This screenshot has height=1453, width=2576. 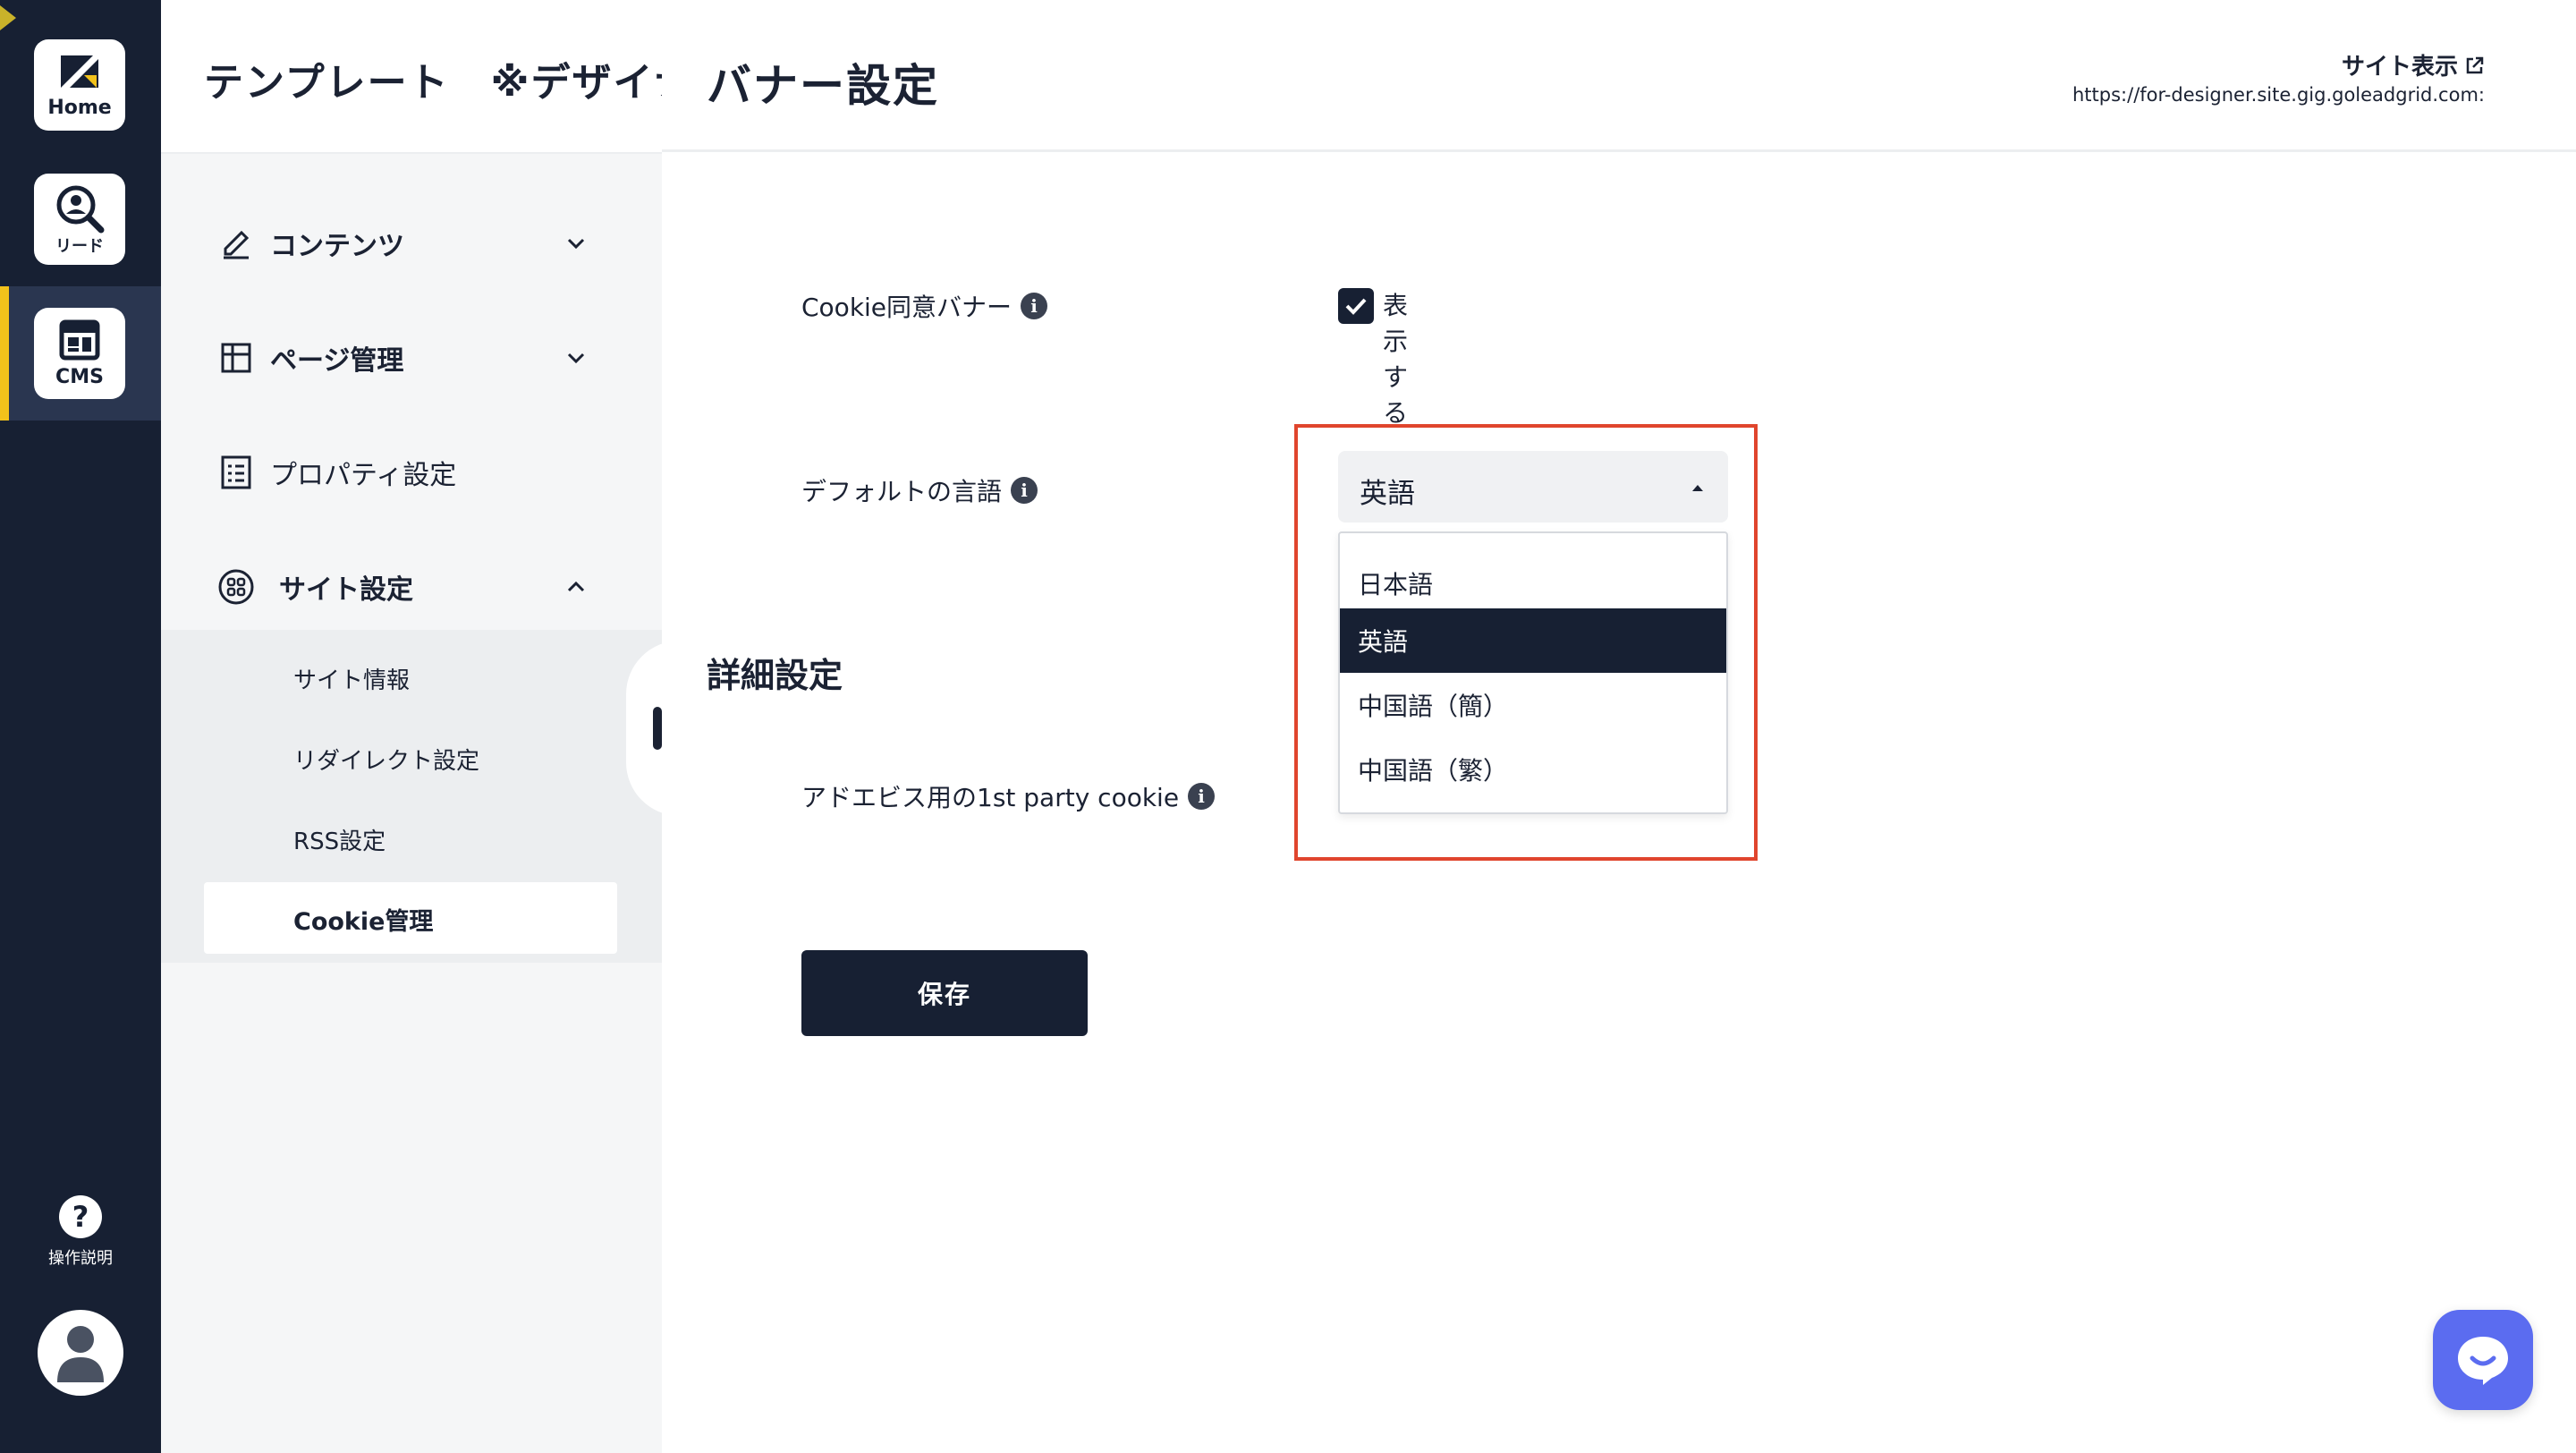 What do you see at coordinates (1697, 488) in the screenshot?
I see `caret-up-icon` at bounding box center [1697, 488].